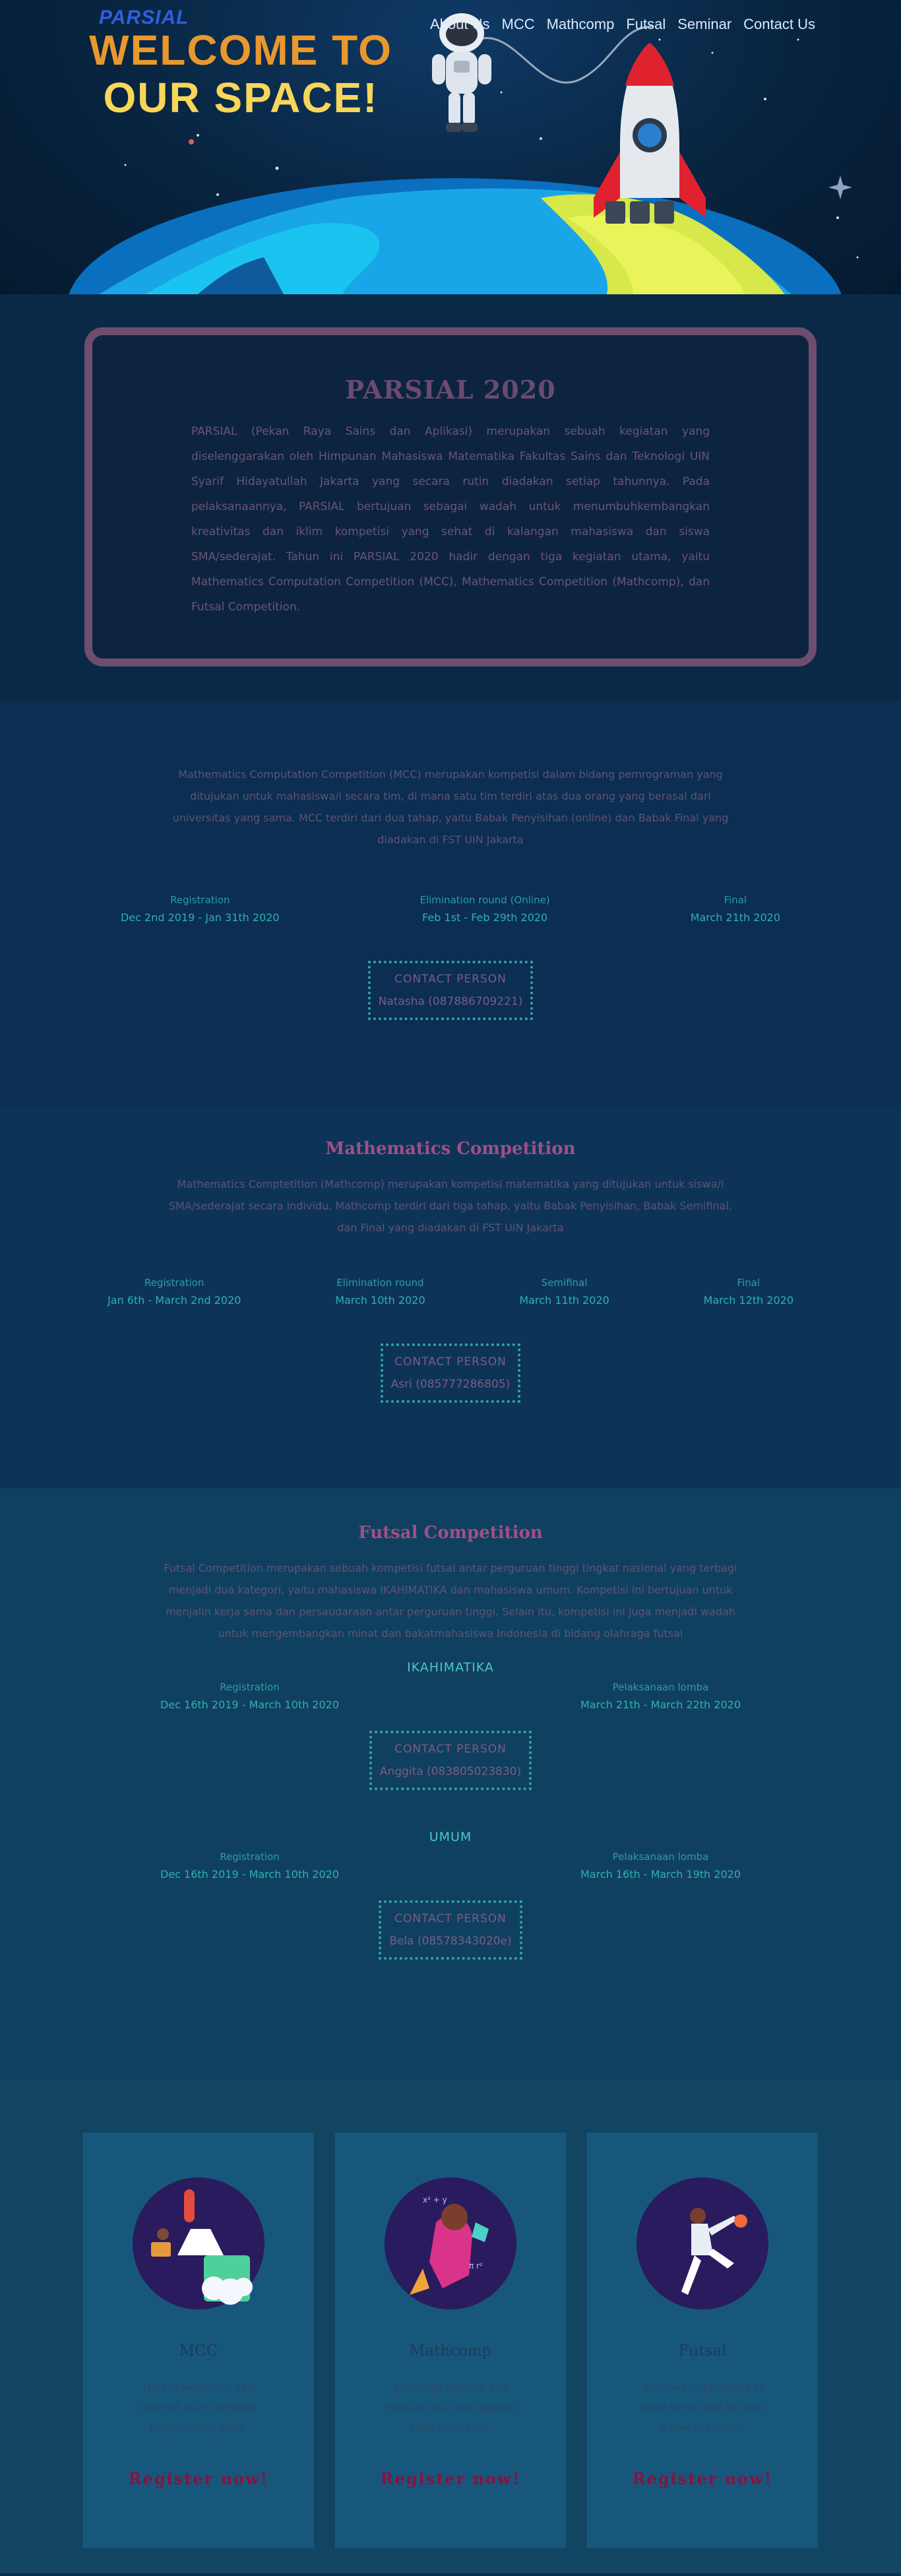 Image resolution: width=901 pixels, height=2576 pixels. I want to click on nav-link-mcc: MCC, so click(518, 24).